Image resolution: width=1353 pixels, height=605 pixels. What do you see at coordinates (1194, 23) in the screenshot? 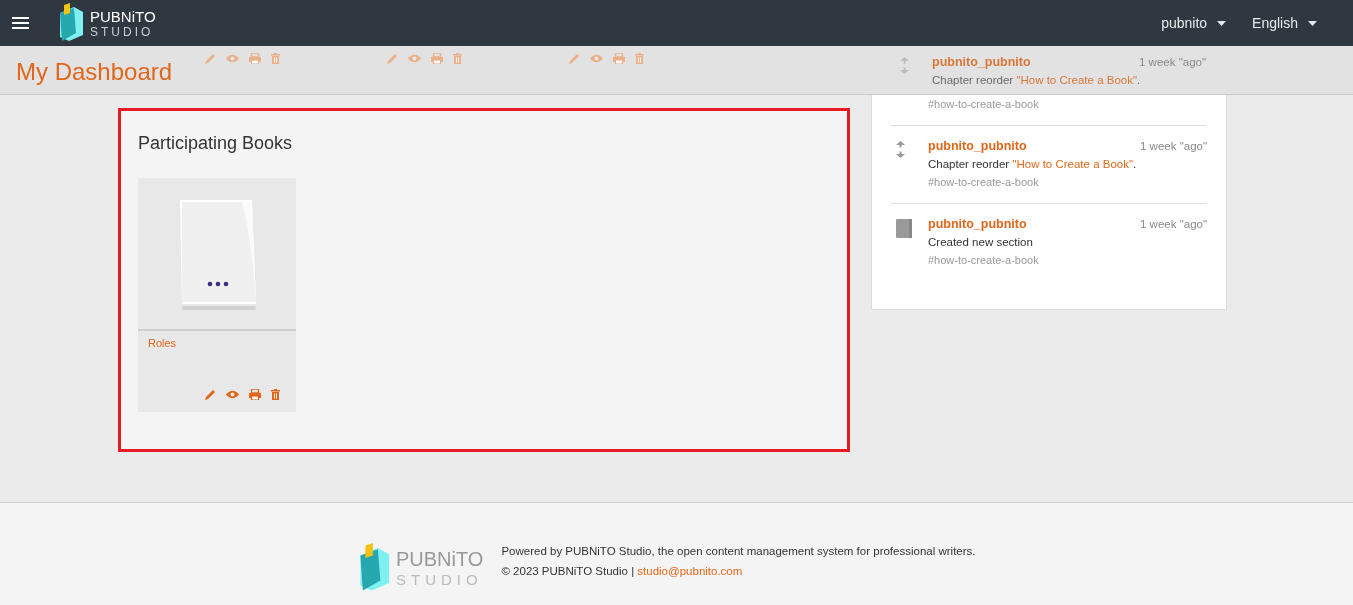
I see `user-menu: pubnito` at bounding box center [1194, 23].